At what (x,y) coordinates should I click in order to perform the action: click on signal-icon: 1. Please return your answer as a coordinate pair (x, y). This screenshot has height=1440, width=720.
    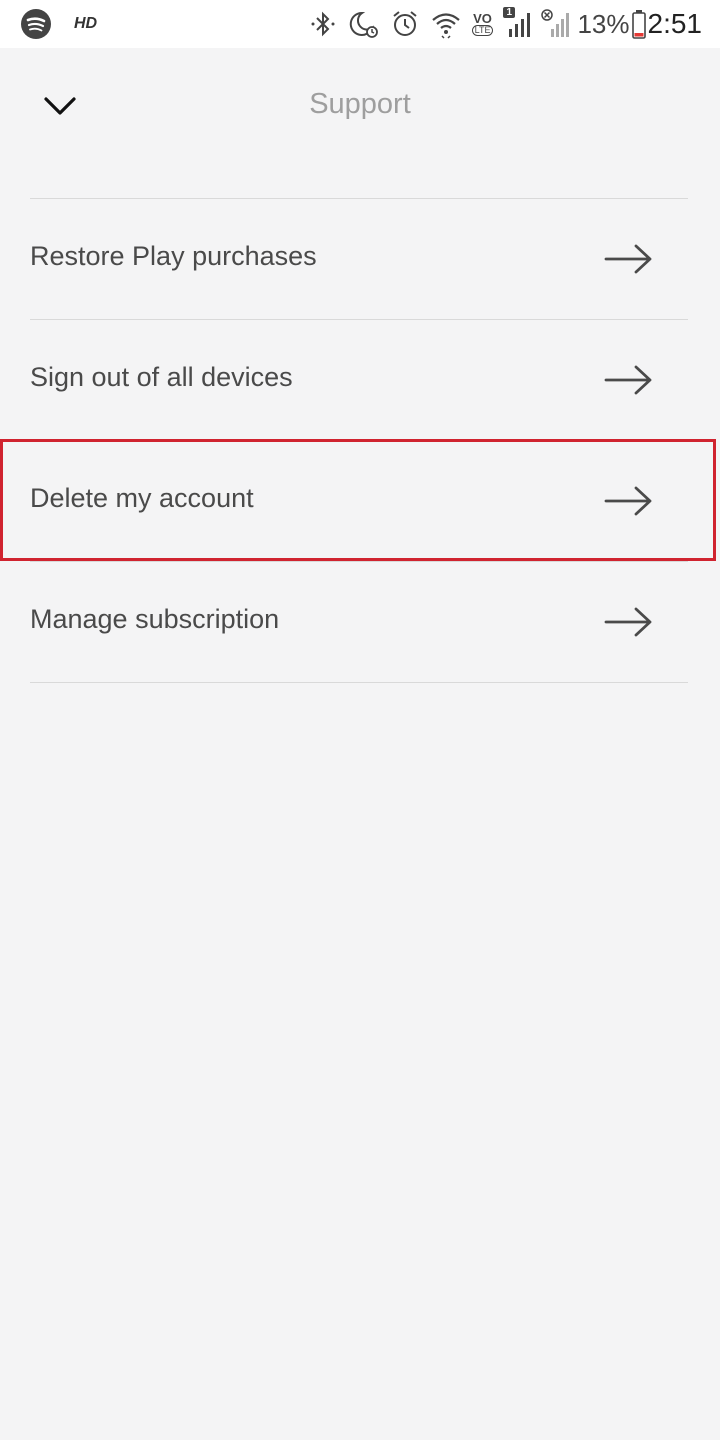
    Looking at the image, I should click on (517, 23).